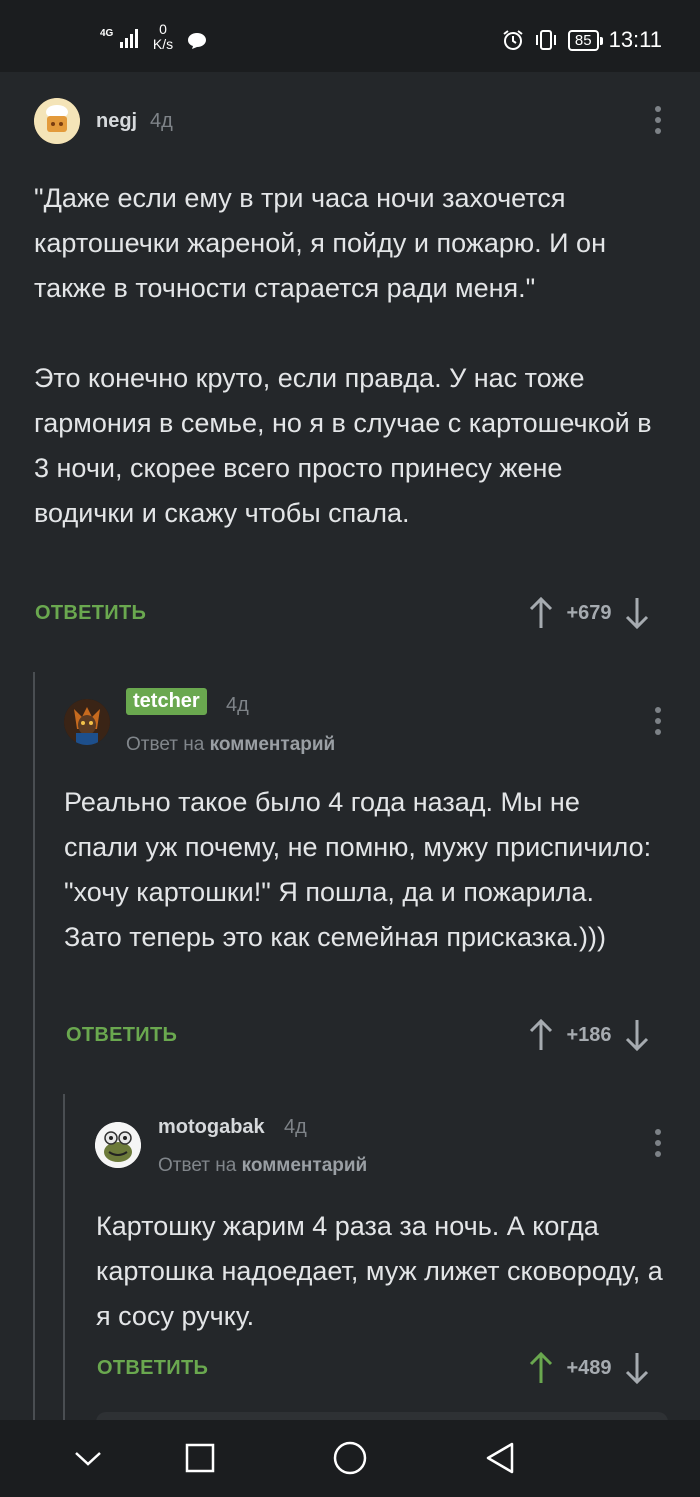 This screenshot has height=1497, width=700. What do you see at coordinates (197, 41) in the screenshot?
I see `message-notification-icon` at bounding box center [197, 41].